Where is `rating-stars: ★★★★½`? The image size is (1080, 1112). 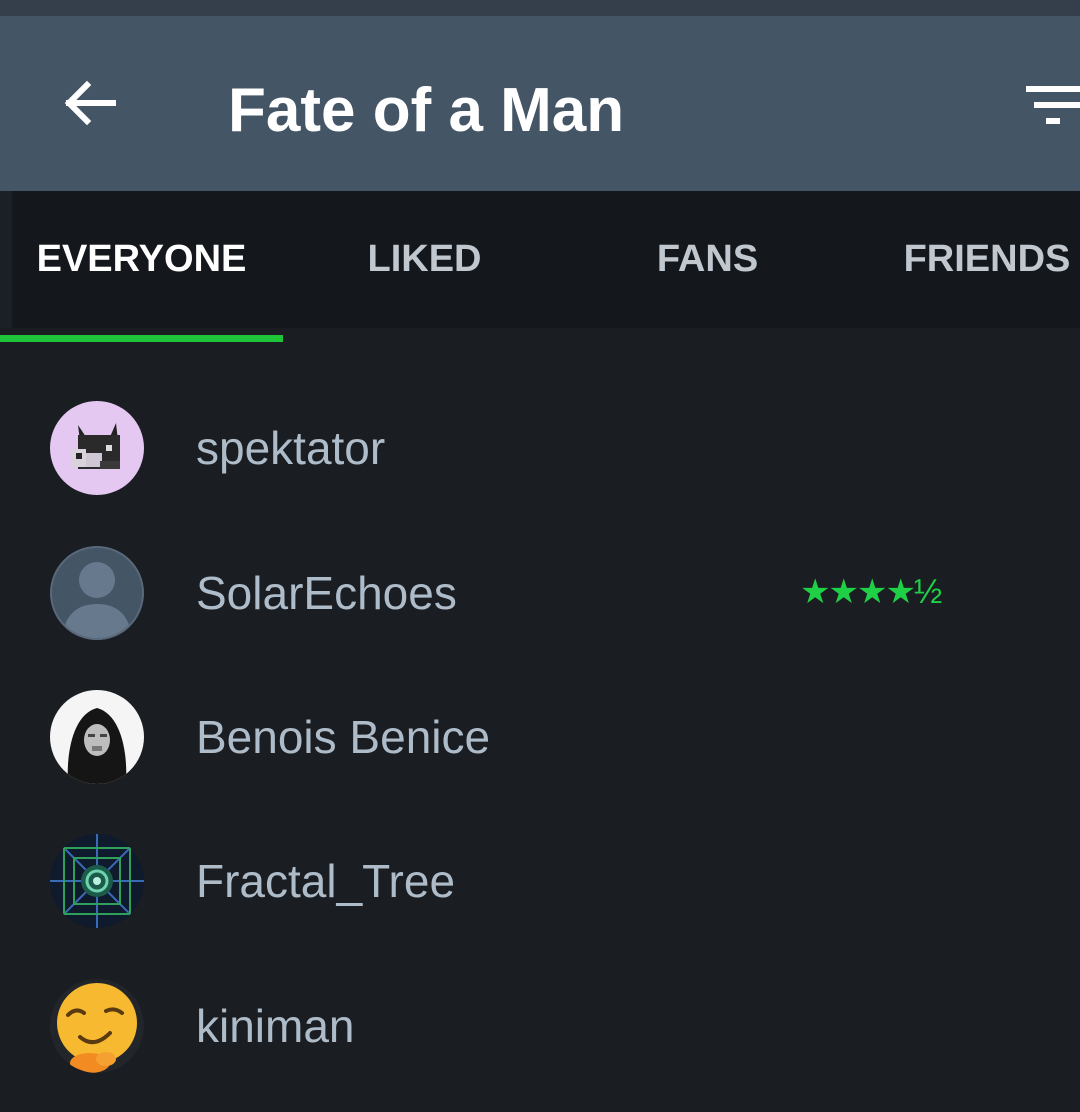 rating-stars: ★★★★½ is located at coordinates (871, 592).